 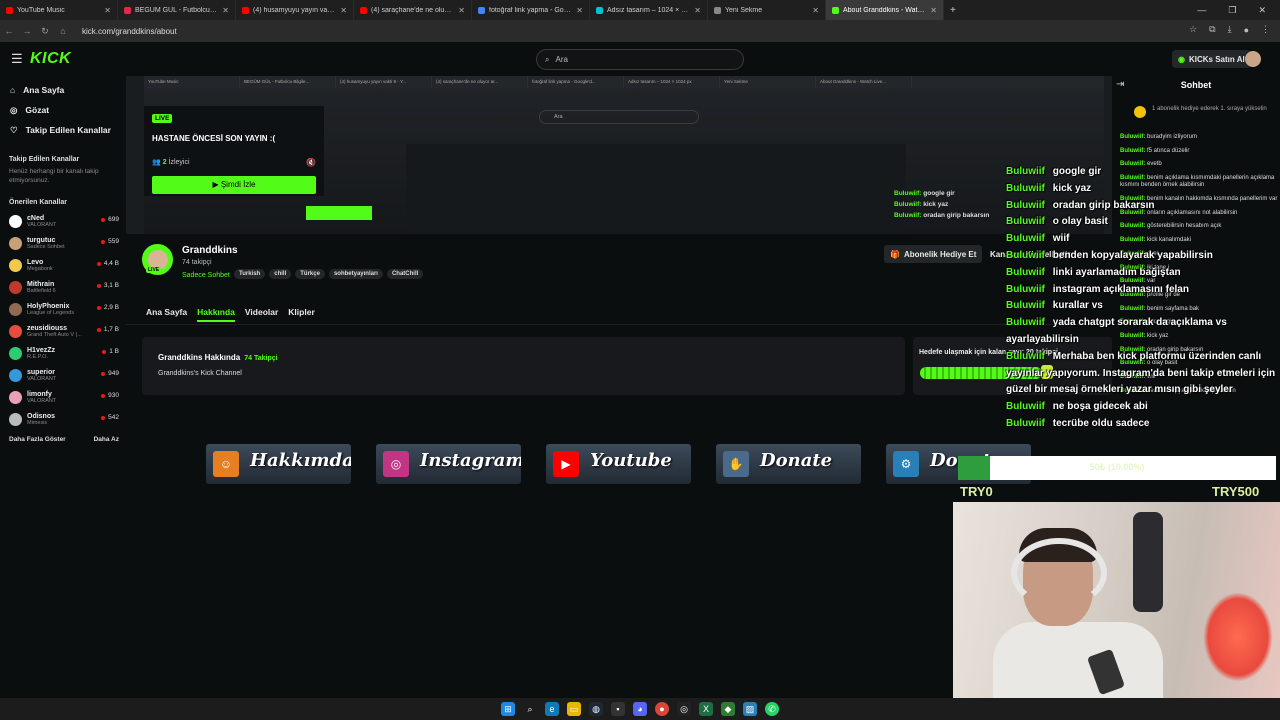 What do you see at coordinates (596, 709) in the screenshot?
I see `steam-icon: ◍` at bounding box center [596, 709].